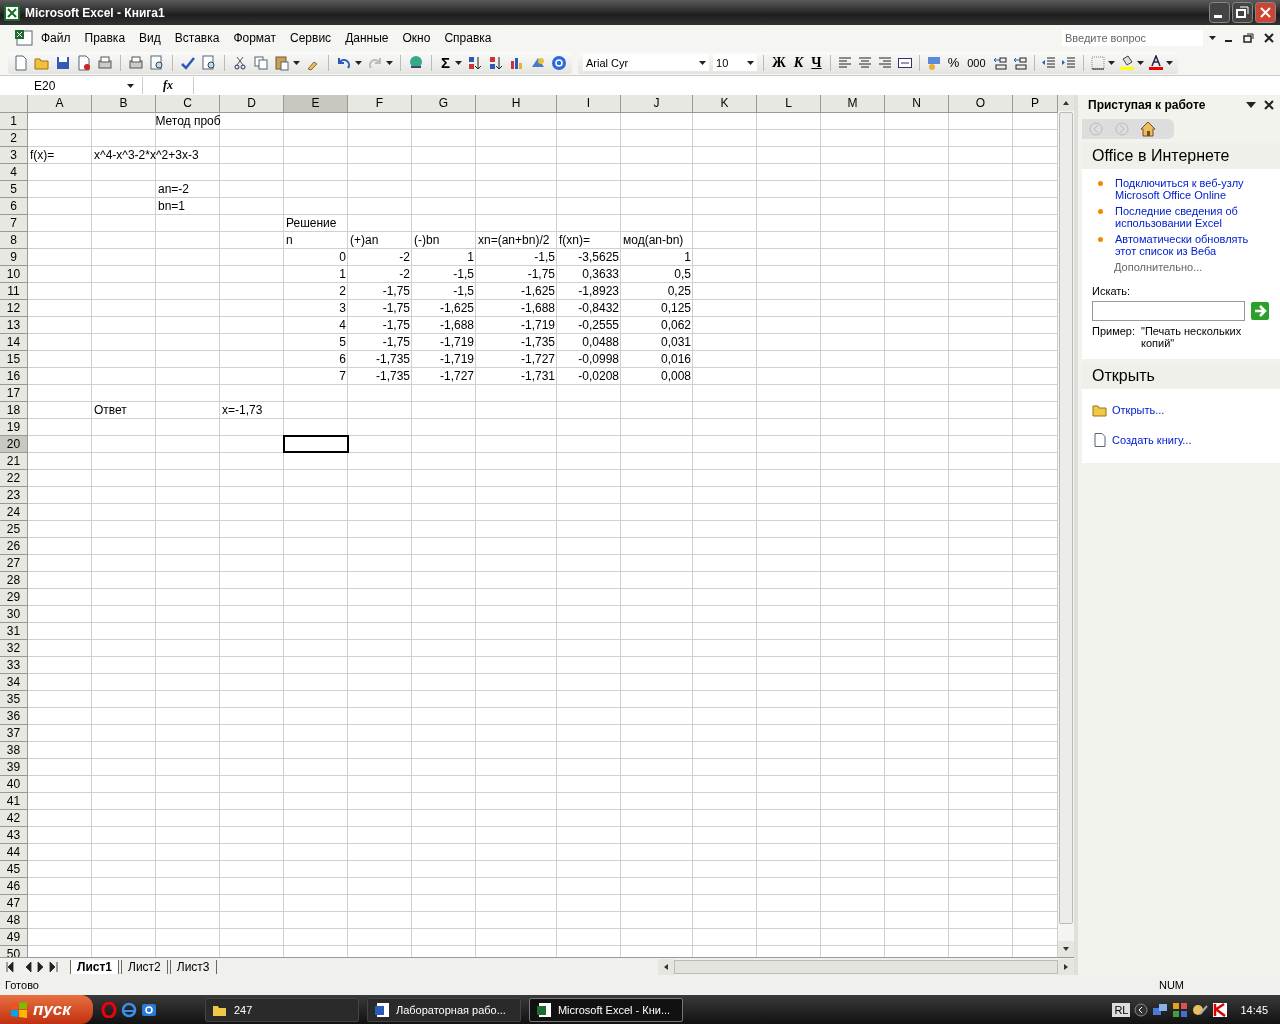  I want to click on menu-item: Вид, so click(150, 37).